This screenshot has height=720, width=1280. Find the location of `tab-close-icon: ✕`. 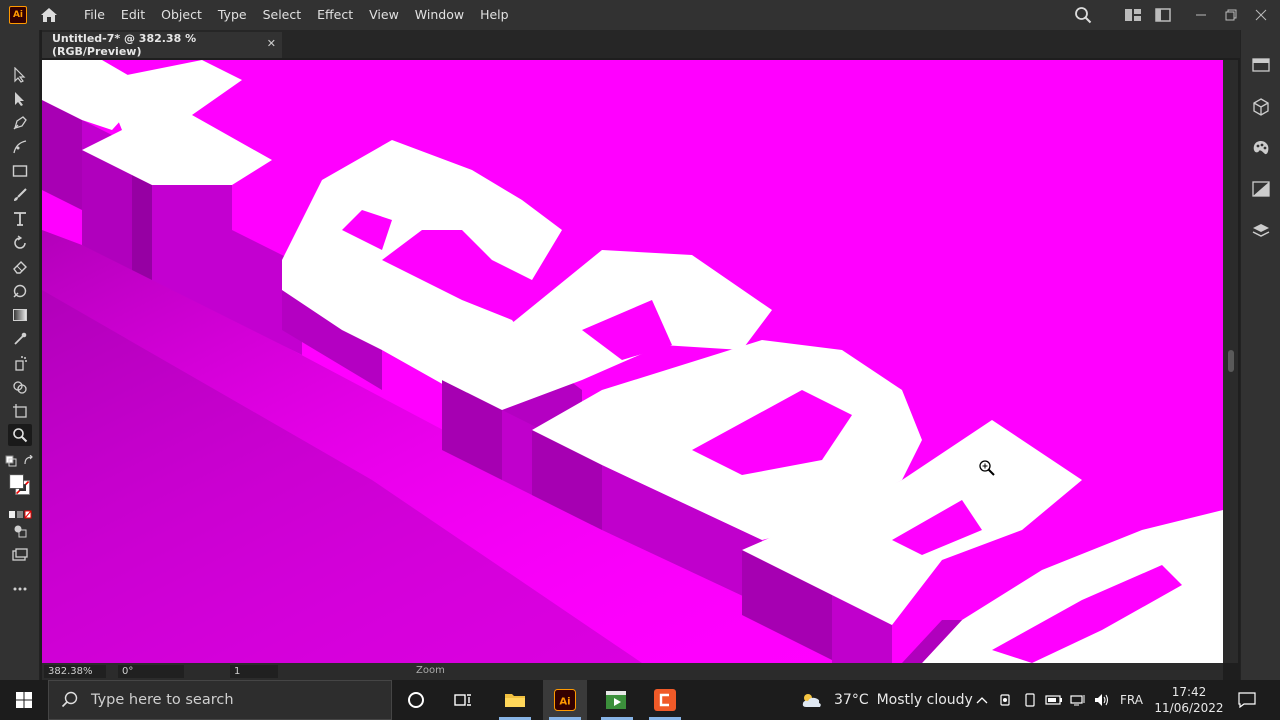

tab-close-icon: ✕ is located at coordinates (271, 43).